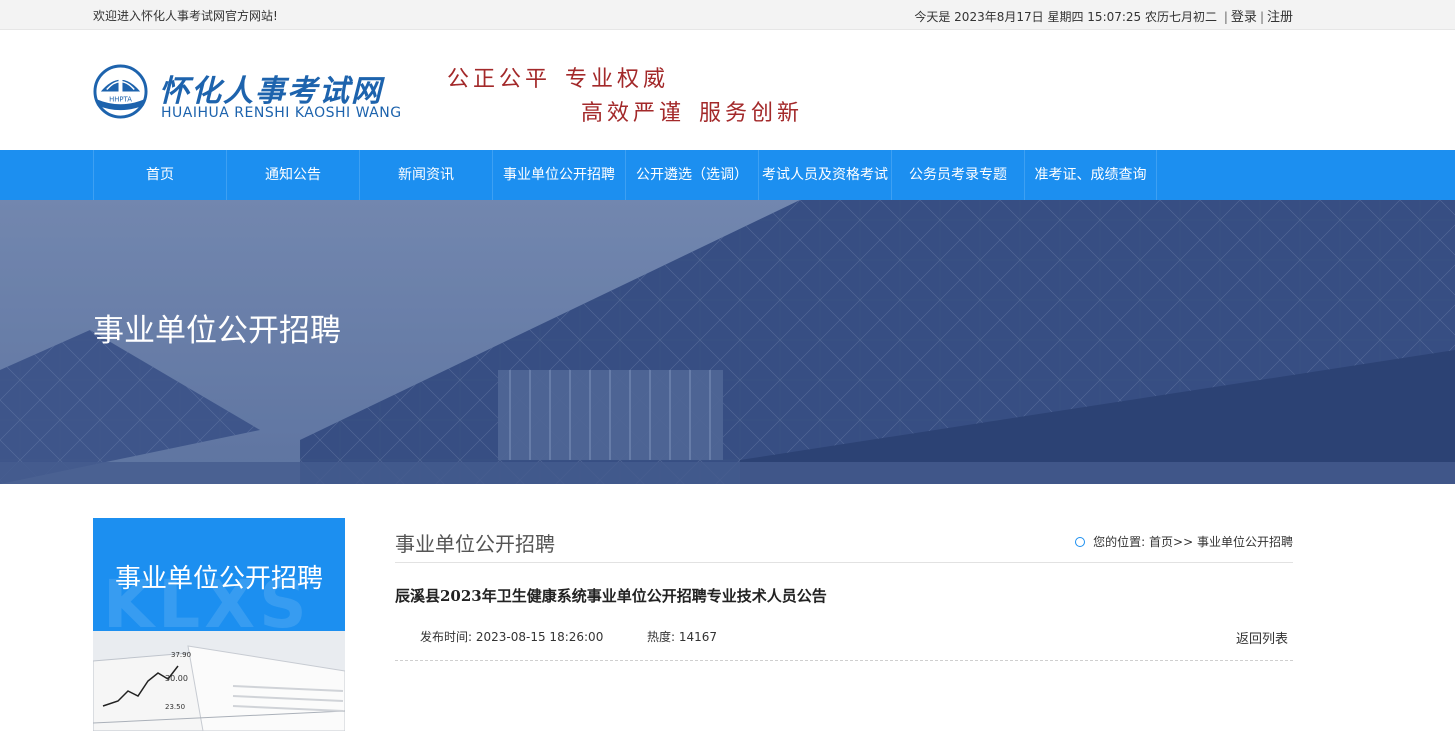 This screenshot has height=731, width=1455. What do you see at coordinates (292, 175) in the screenshot?
I see `nav-item-notices: 通知公告` at bounding box center [292, 175].